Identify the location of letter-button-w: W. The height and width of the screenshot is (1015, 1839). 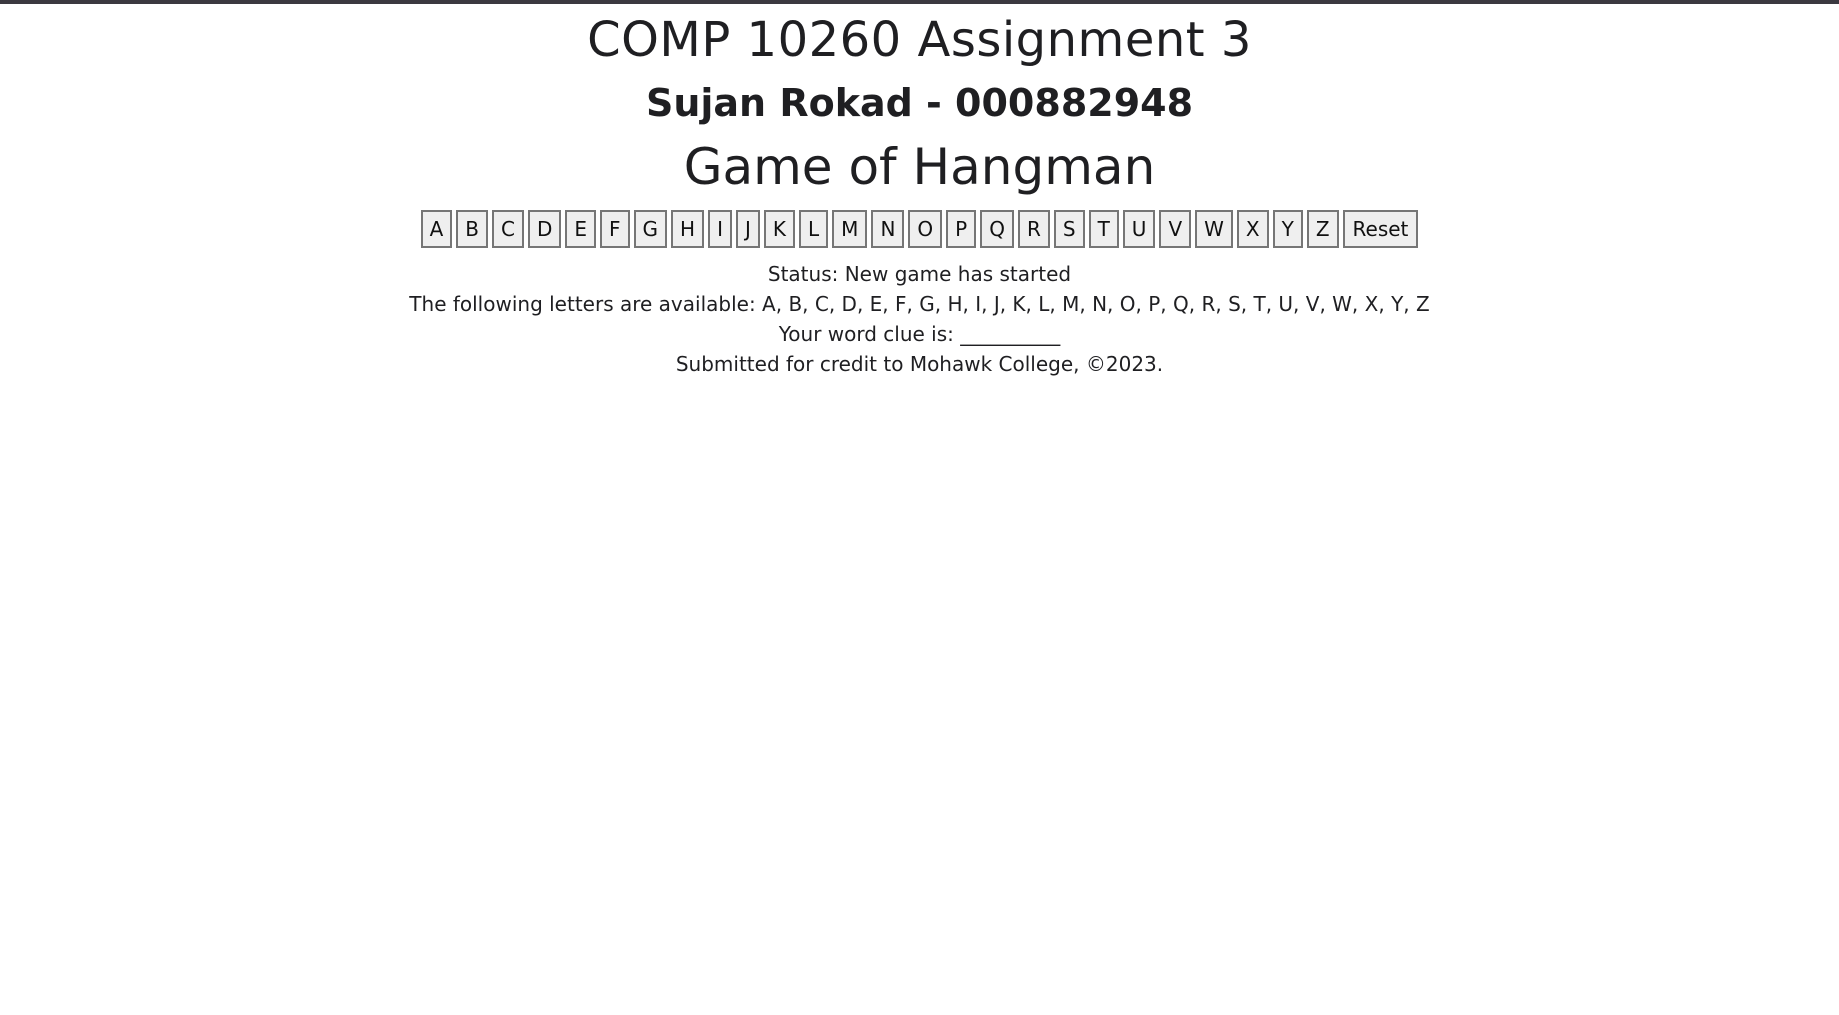
(1214, 229).